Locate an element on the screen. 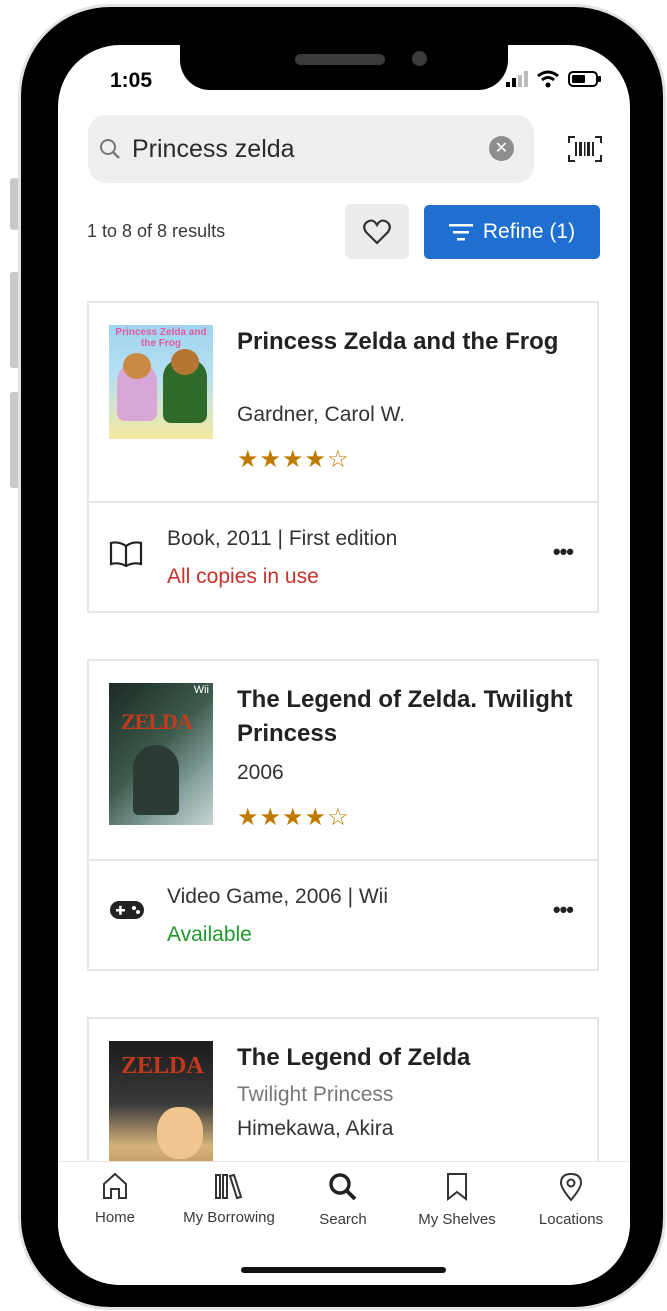 Image resolution: width=667 pixels, height=1311 pixels. speaker is located at coordinates (340, 59).